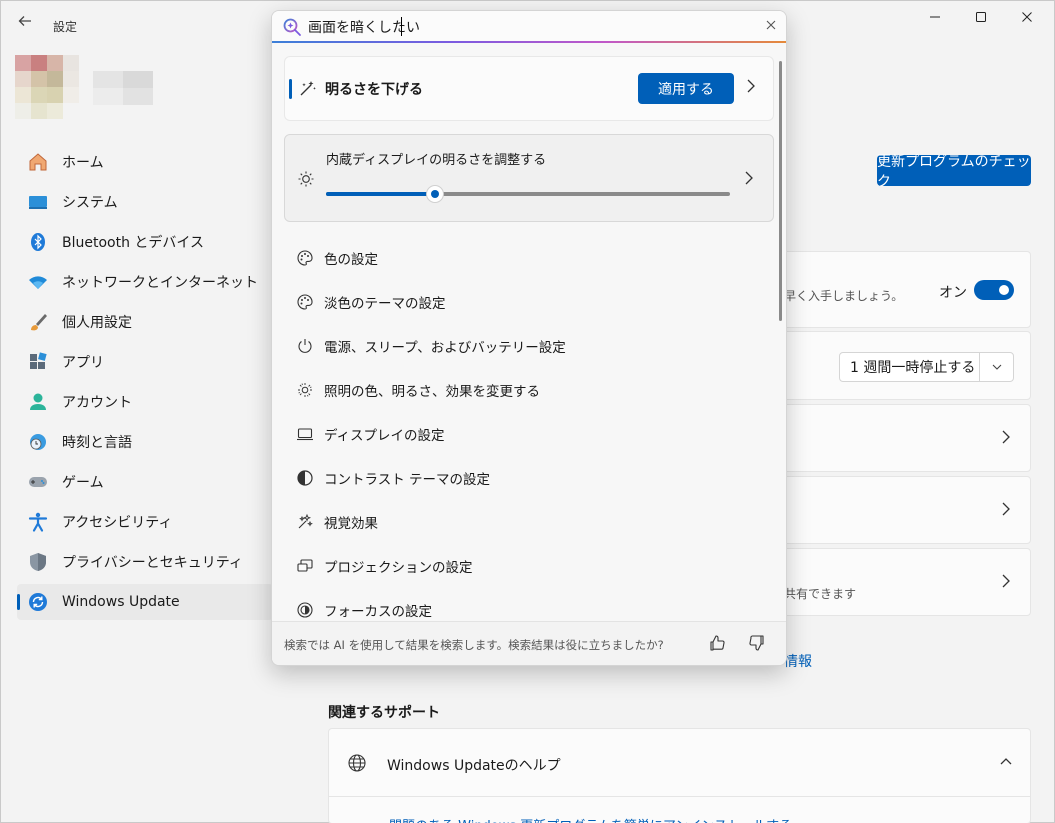 The image size is (1055, 823). Describe the element at coordinates (384, 436) in the screenshot. I see `result-label: ディスプレイの設定` at that location.